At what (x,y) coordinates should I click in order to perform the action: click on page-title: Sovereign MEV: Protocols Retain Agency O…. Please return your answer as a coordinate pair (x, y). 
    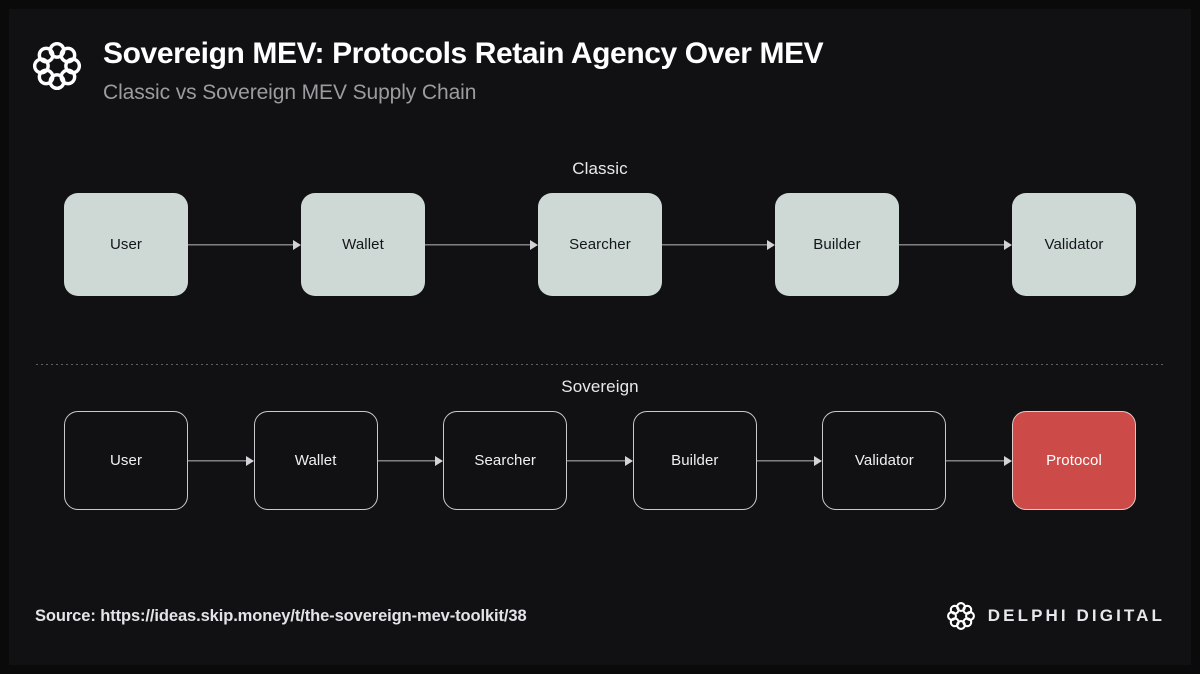
    Looking at the image, I should click on (463, 53).